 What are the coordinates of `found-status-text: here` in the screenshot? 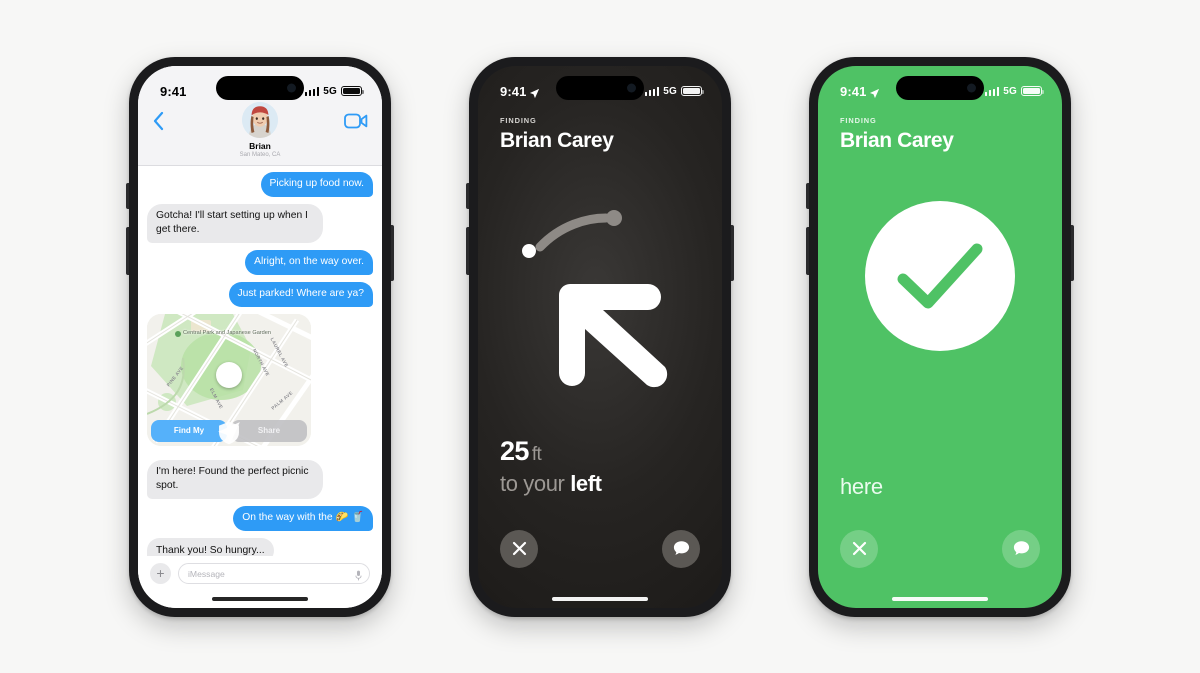 It's located at (861, 486).